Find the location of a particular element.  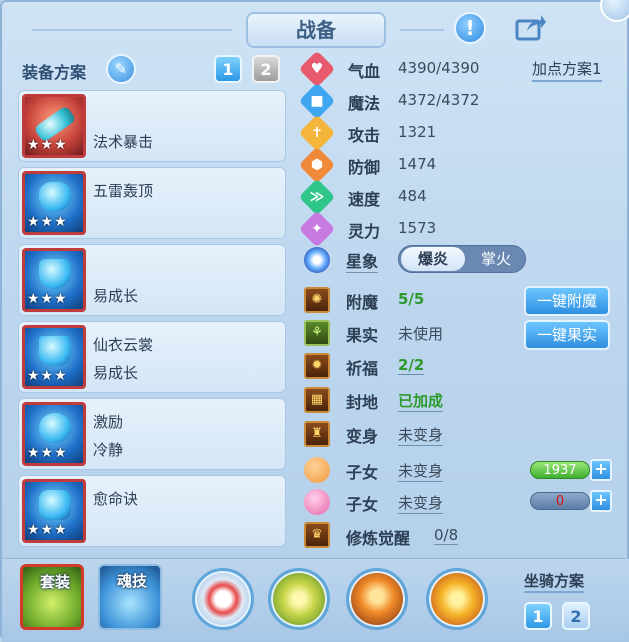

armor-icon: ★★★ is located at coordinates (54, 357).